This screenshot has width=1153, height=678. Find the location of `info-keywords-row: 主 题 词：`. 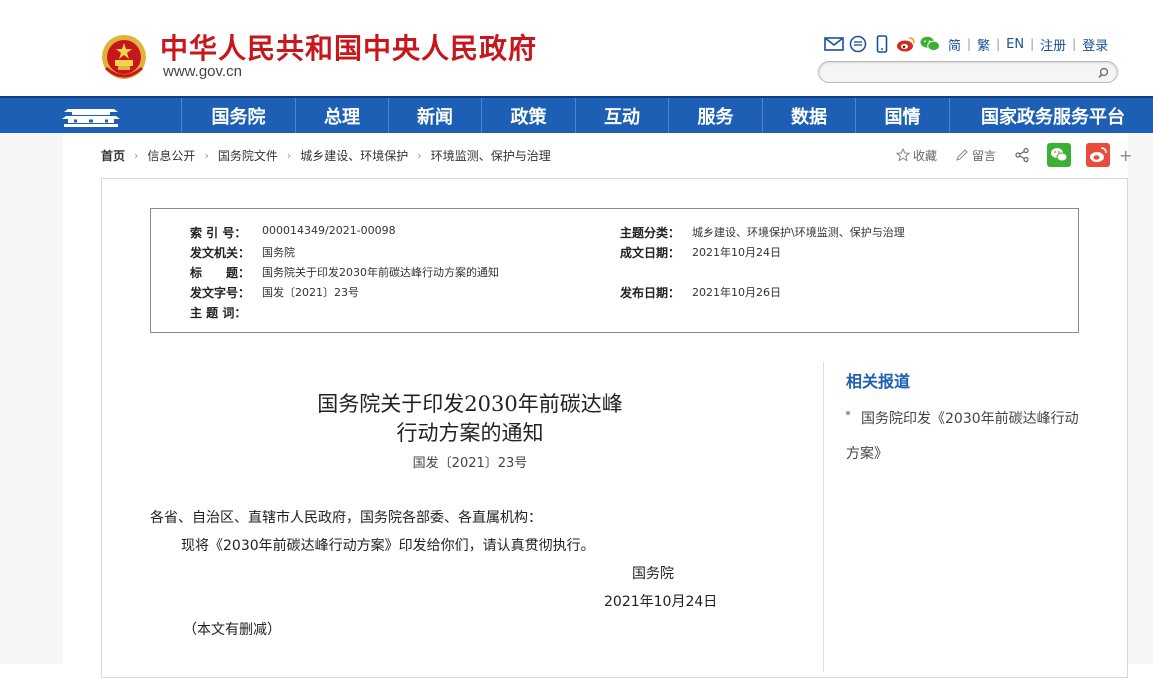

info-keywords-row: 主 题 词： is located at coordinates (226, 312).